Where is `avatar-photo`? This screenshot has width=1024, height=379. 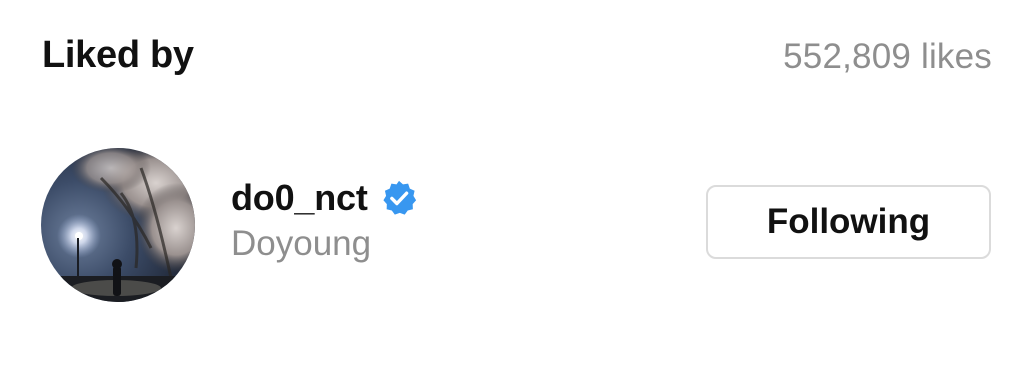 avatar-photo is located at coordinates (118, 225).